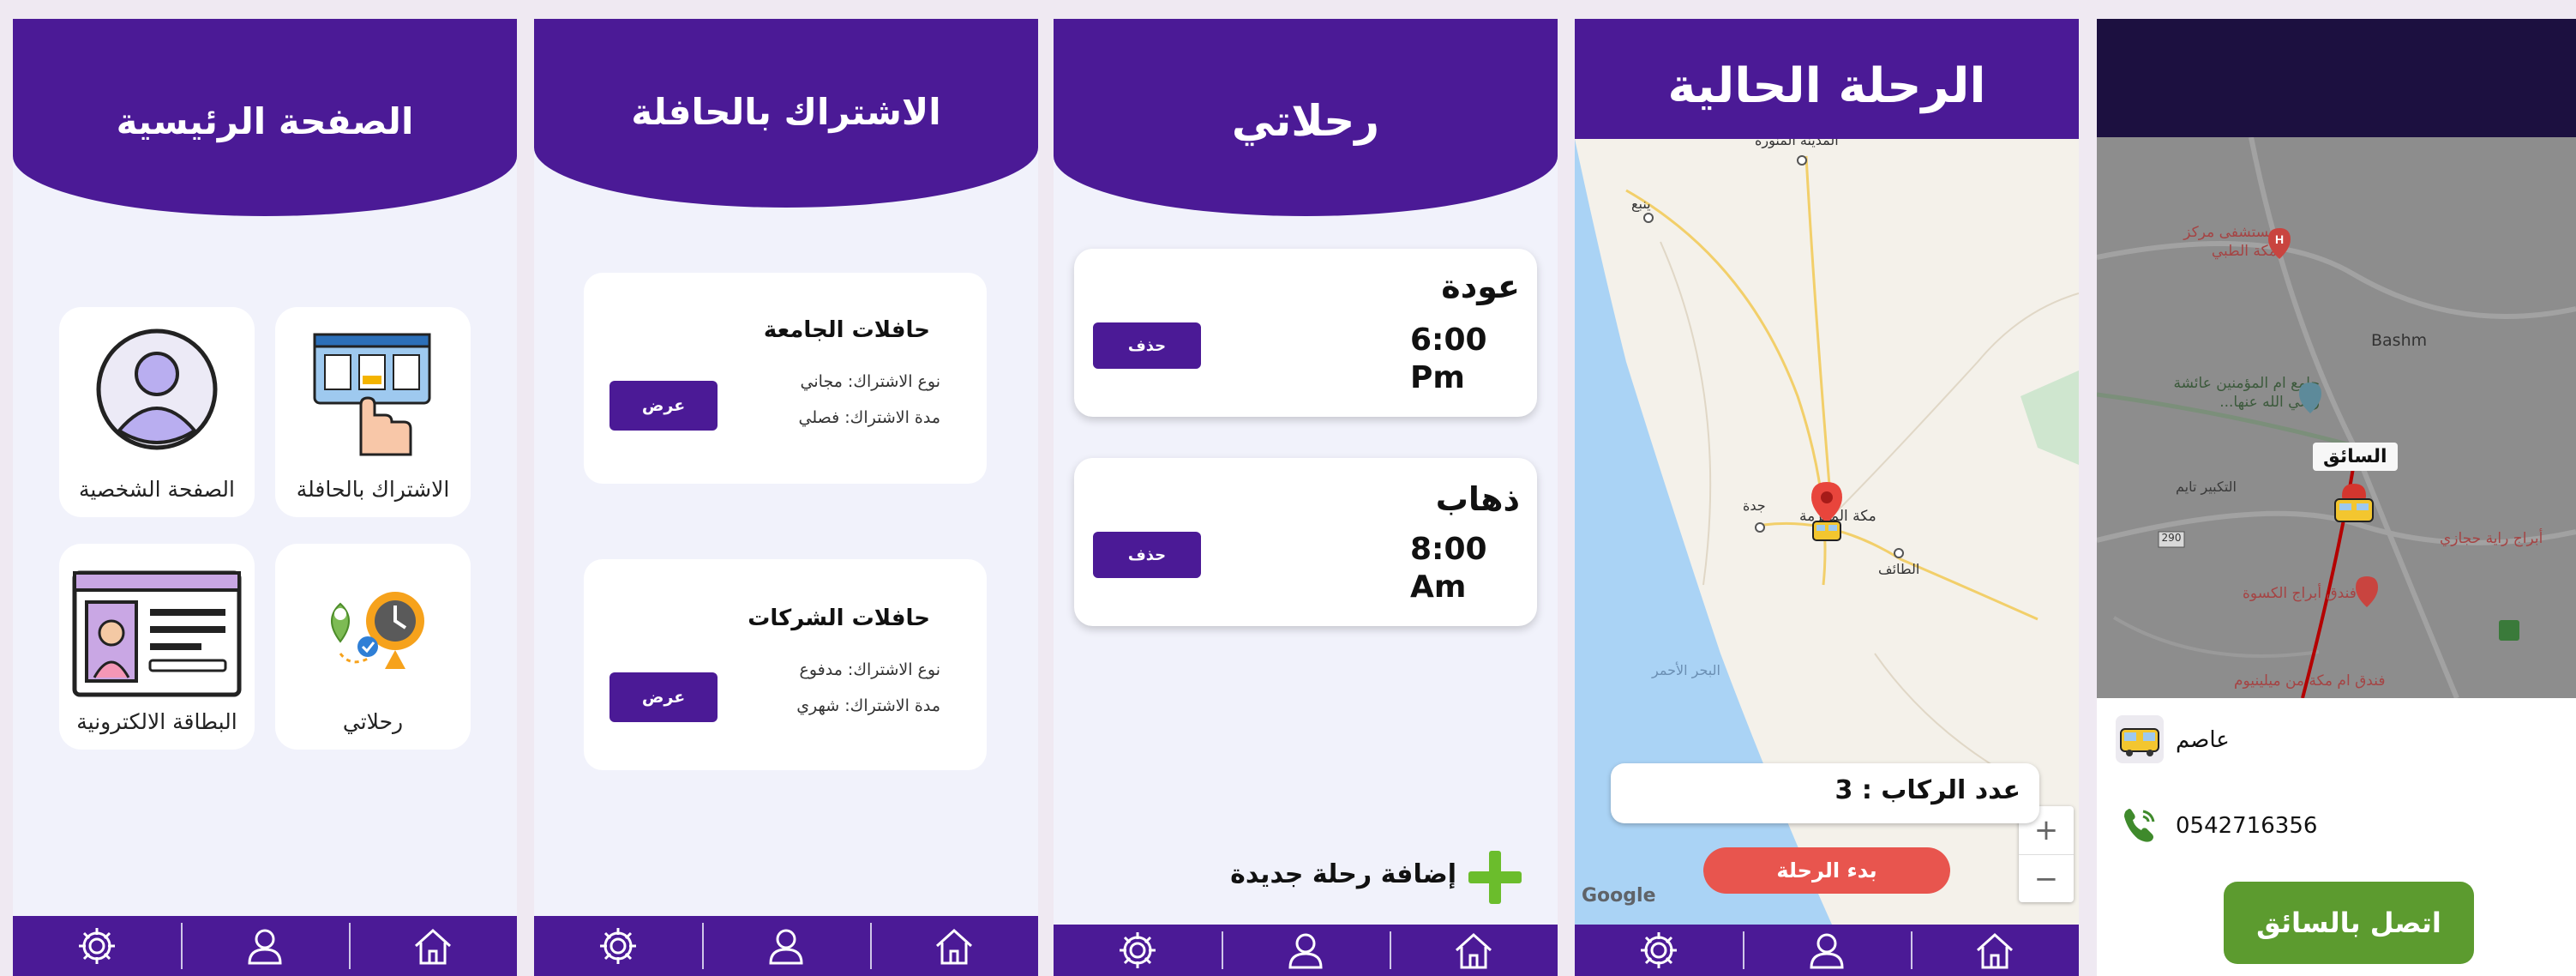  Describe the element at coordinates (265, 121) in the screenshot. I see `page-title: الصفحة الرئيسية` at that location.